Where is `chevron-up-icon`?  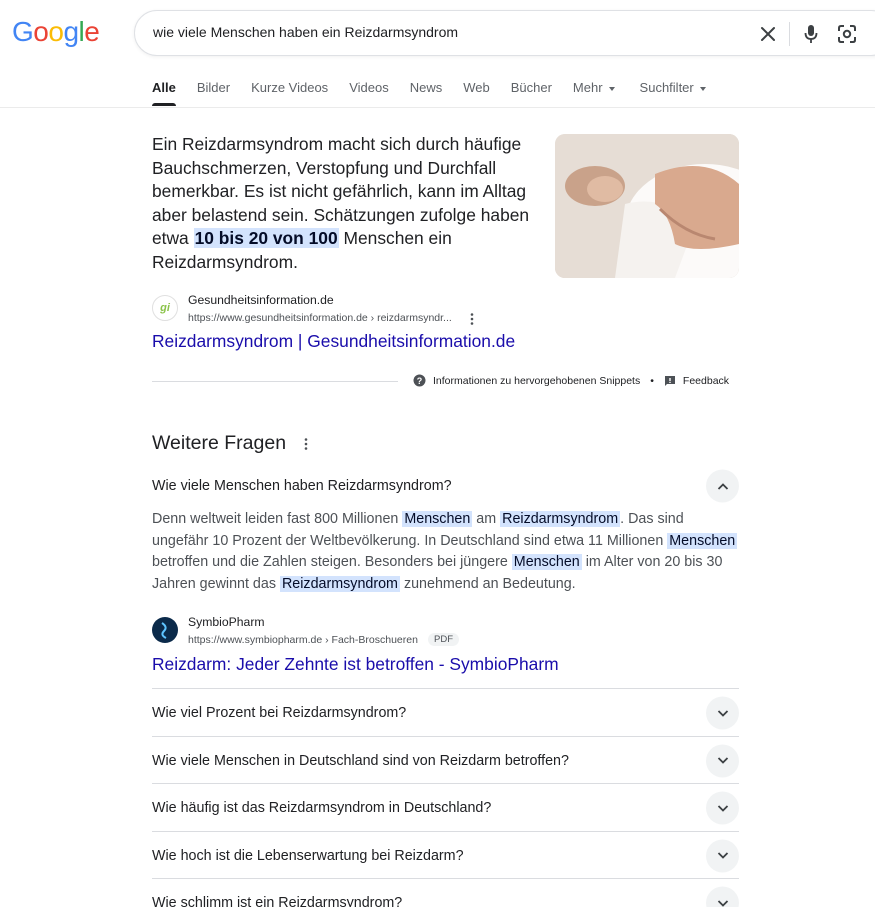 chevron-up-icon is located at coordinates (722, 486).